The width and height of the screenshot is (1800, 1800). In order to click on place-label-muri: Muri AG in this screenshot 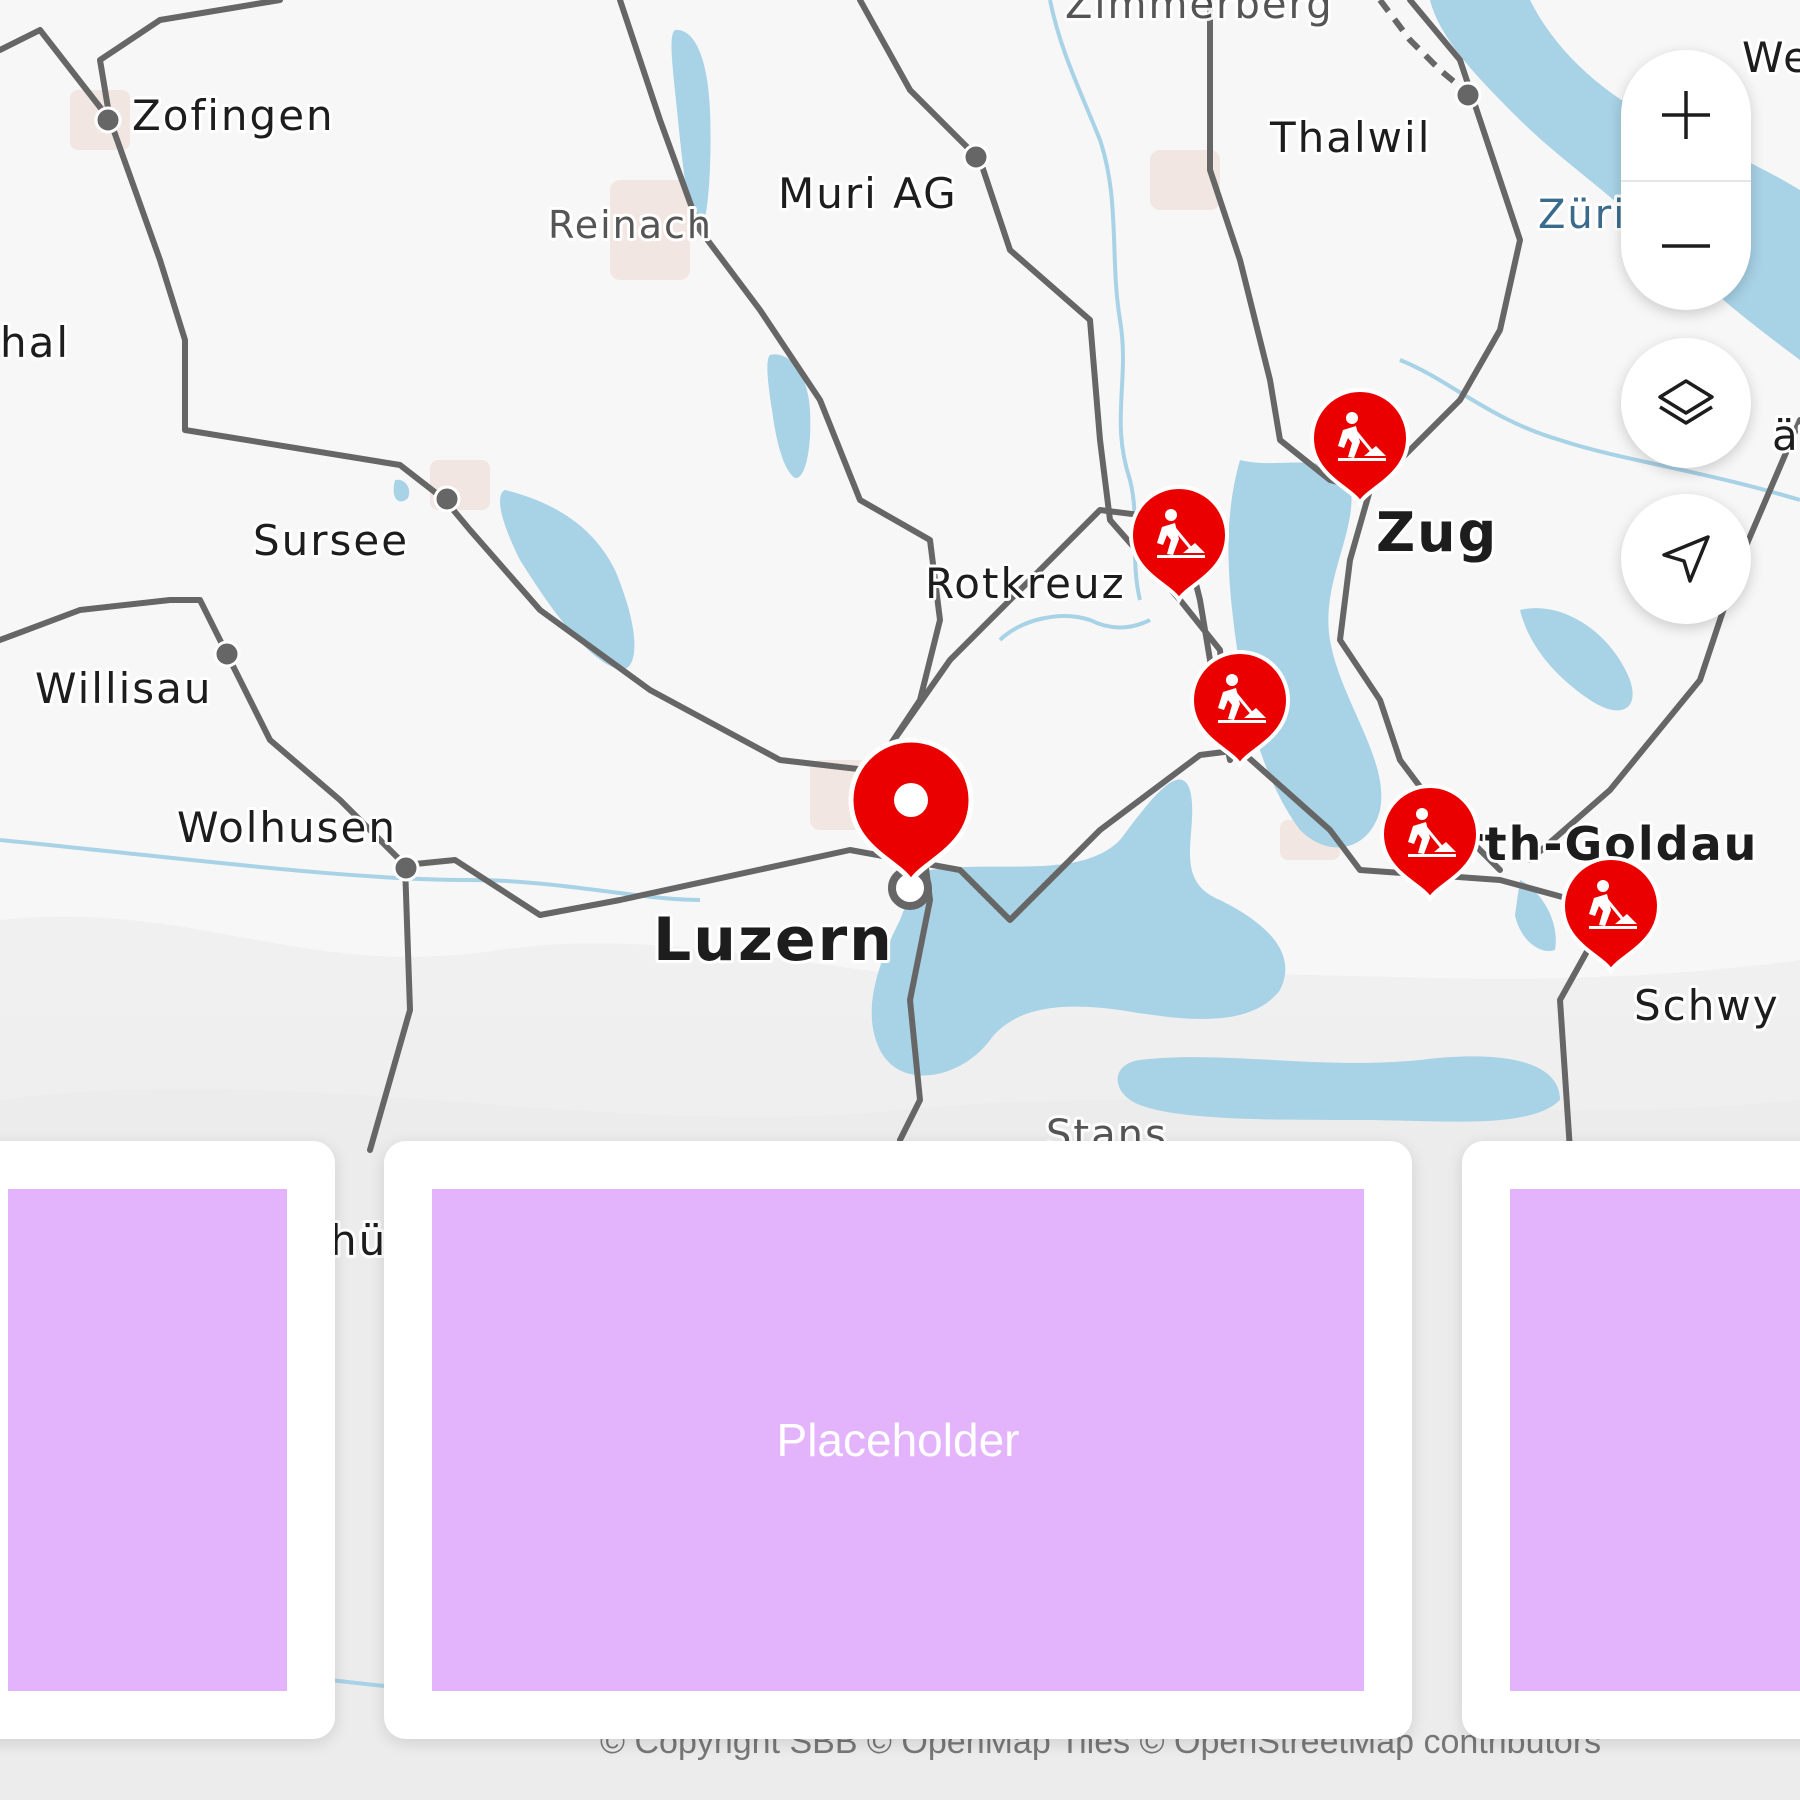, I will do `click(868, 193)`.